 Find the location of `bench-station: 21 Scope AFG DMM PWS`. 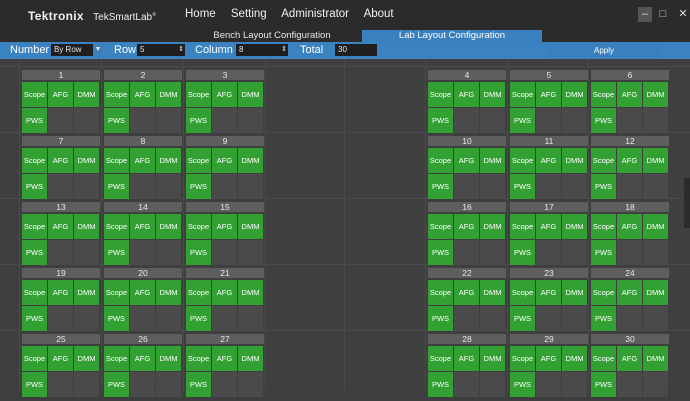

bench-station: 21 Scope AFG DMM PWS is located at coordinates (225, 301).